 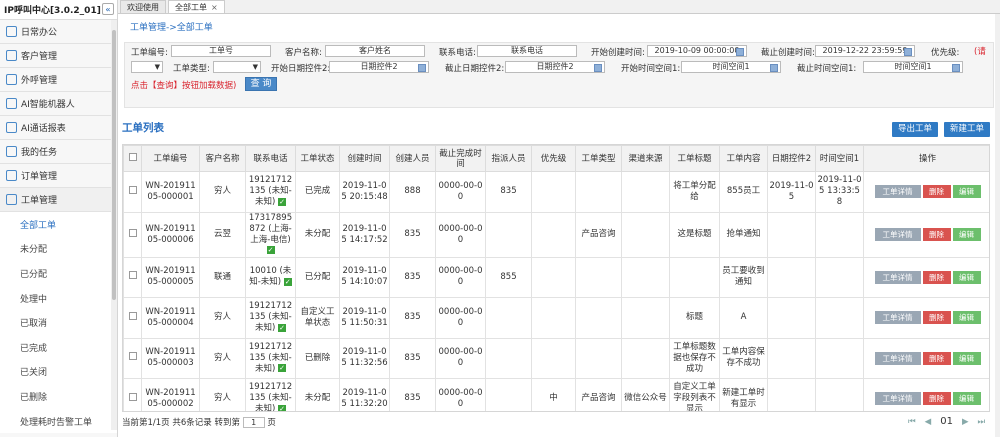 What do you see at coordinates (271, 423) in the screenshot?
I see `page-suffix: 页` at bounding box center [271, 423].